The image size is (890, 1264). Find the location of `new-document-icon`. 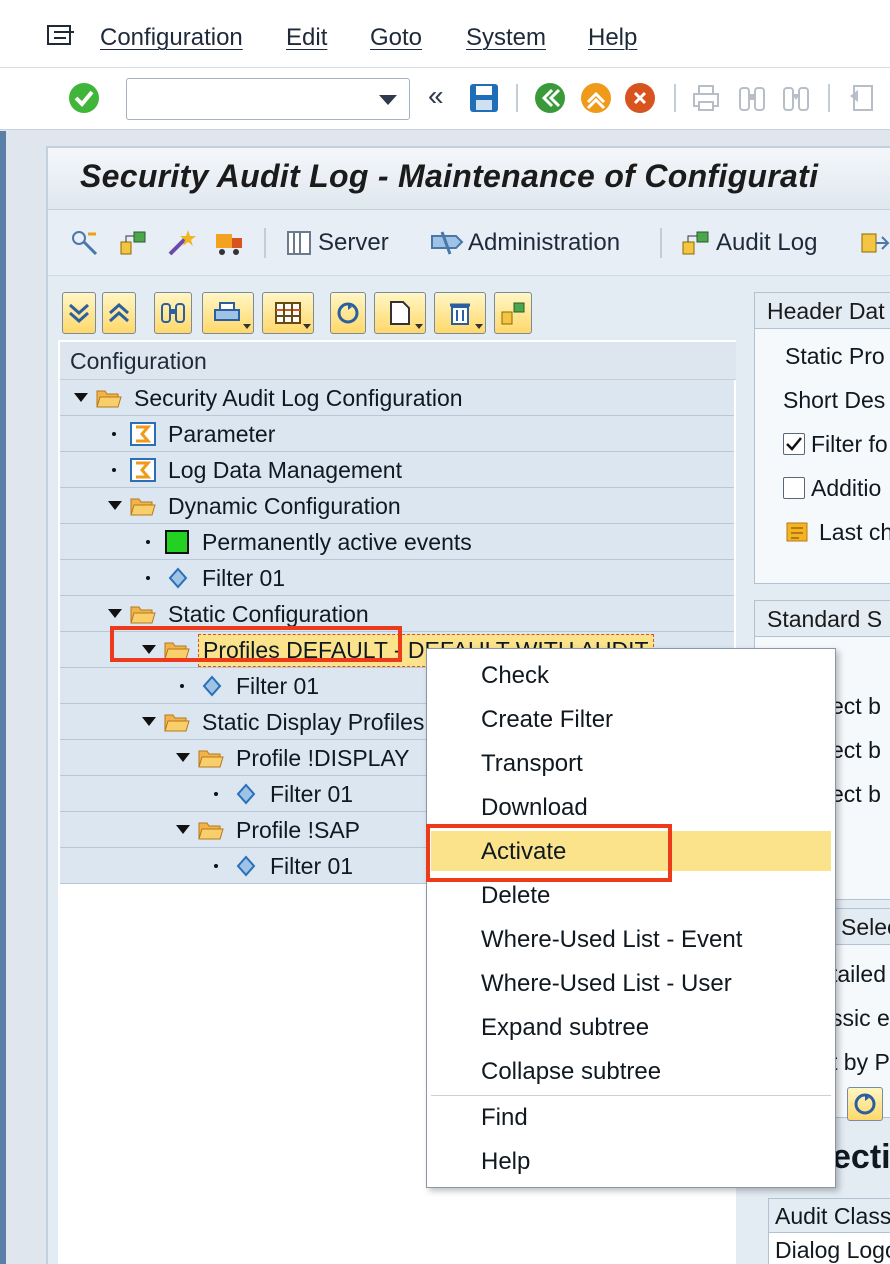

new-document-icon is located at coordinates (400, 313).